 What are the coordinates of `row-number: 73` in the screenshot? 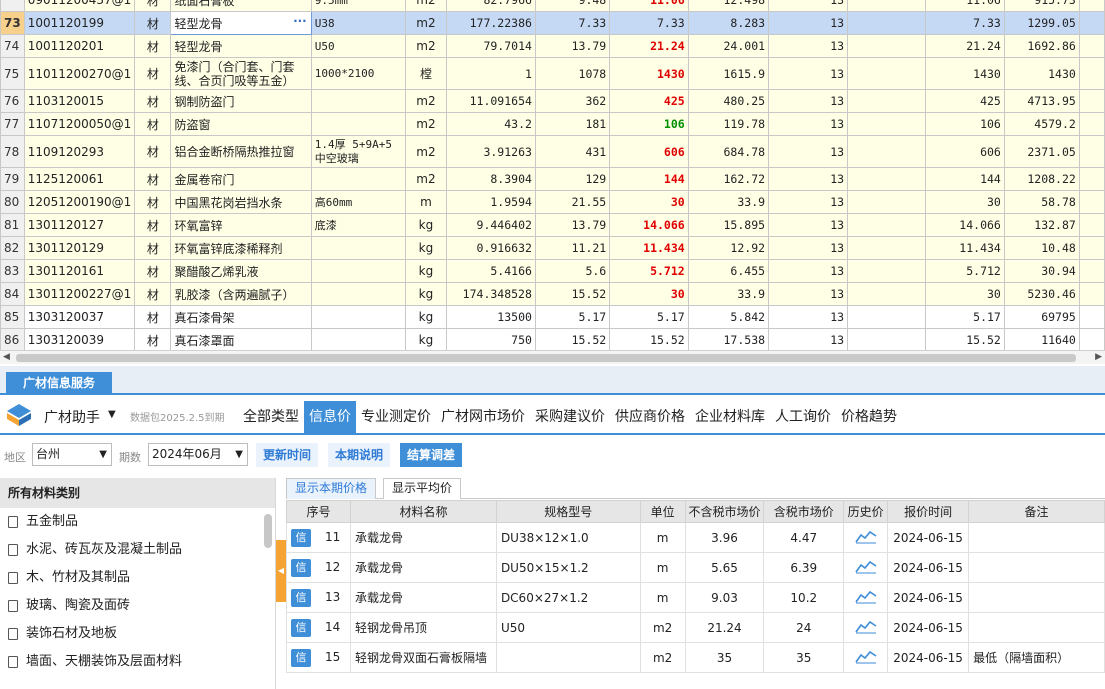 It's located at (12, 23).